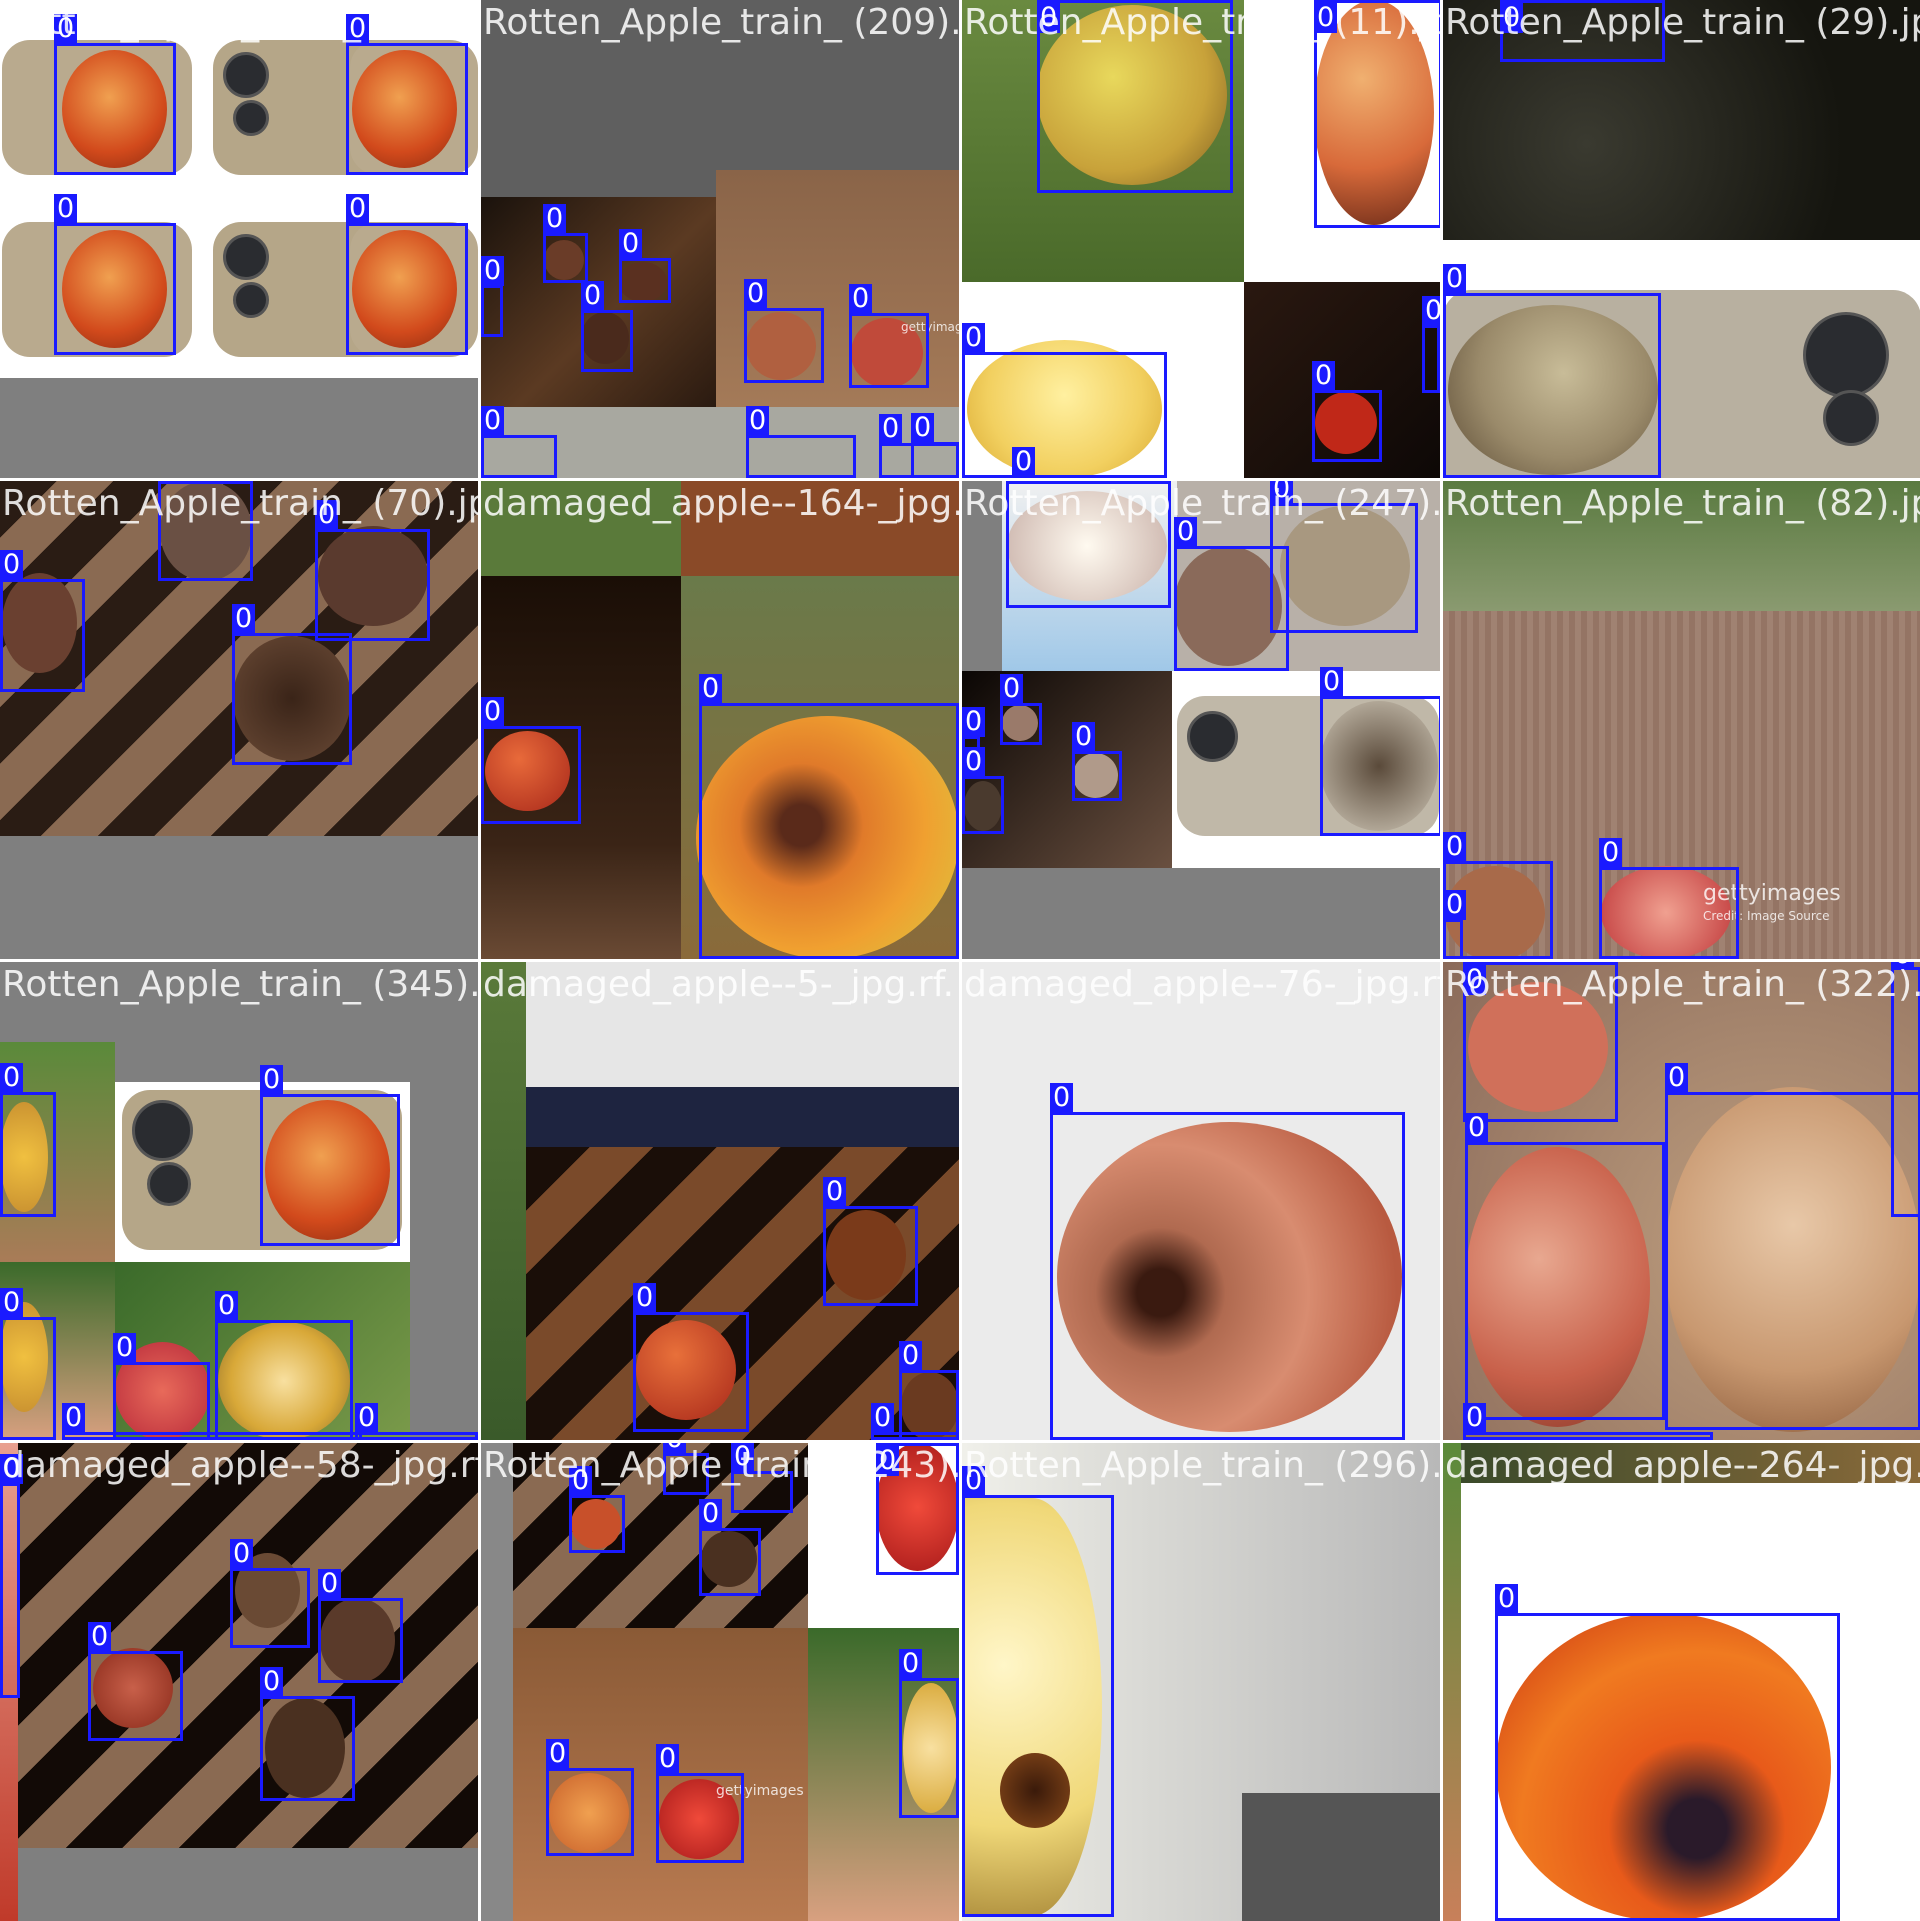  What do you see at coordinates (240, 503) in the screenshot?
I see `tile-filename: Rotten_Apple_train_ (70).jpg` at bounding box center [240, 503].